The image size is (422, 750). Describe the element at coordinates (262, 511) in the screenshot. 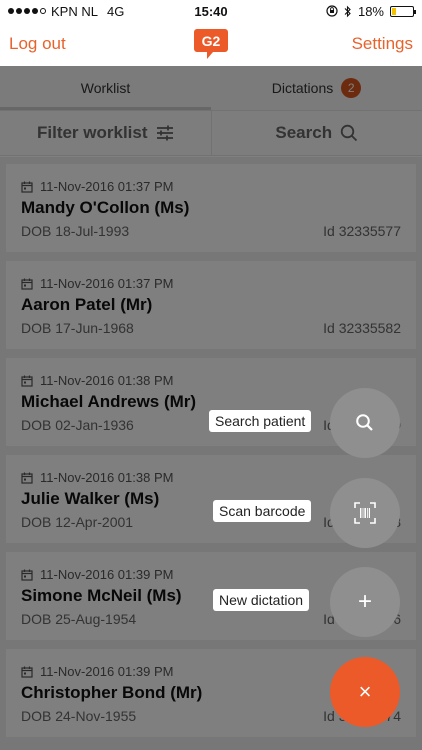

I see `scan-barcode-label: Scan barcode` at that location.